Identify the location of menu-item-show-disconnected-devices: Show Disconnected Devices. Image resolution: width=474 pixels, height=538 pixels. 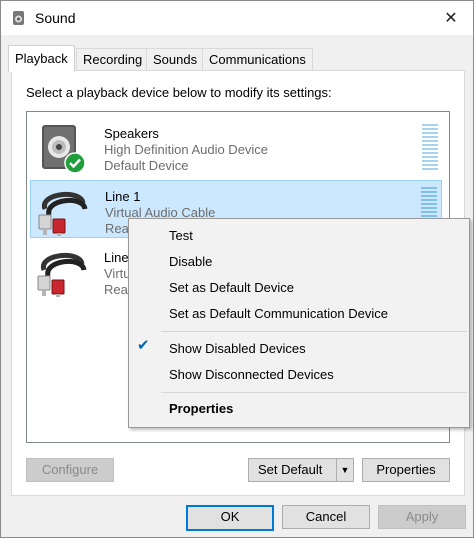
(251, 374).